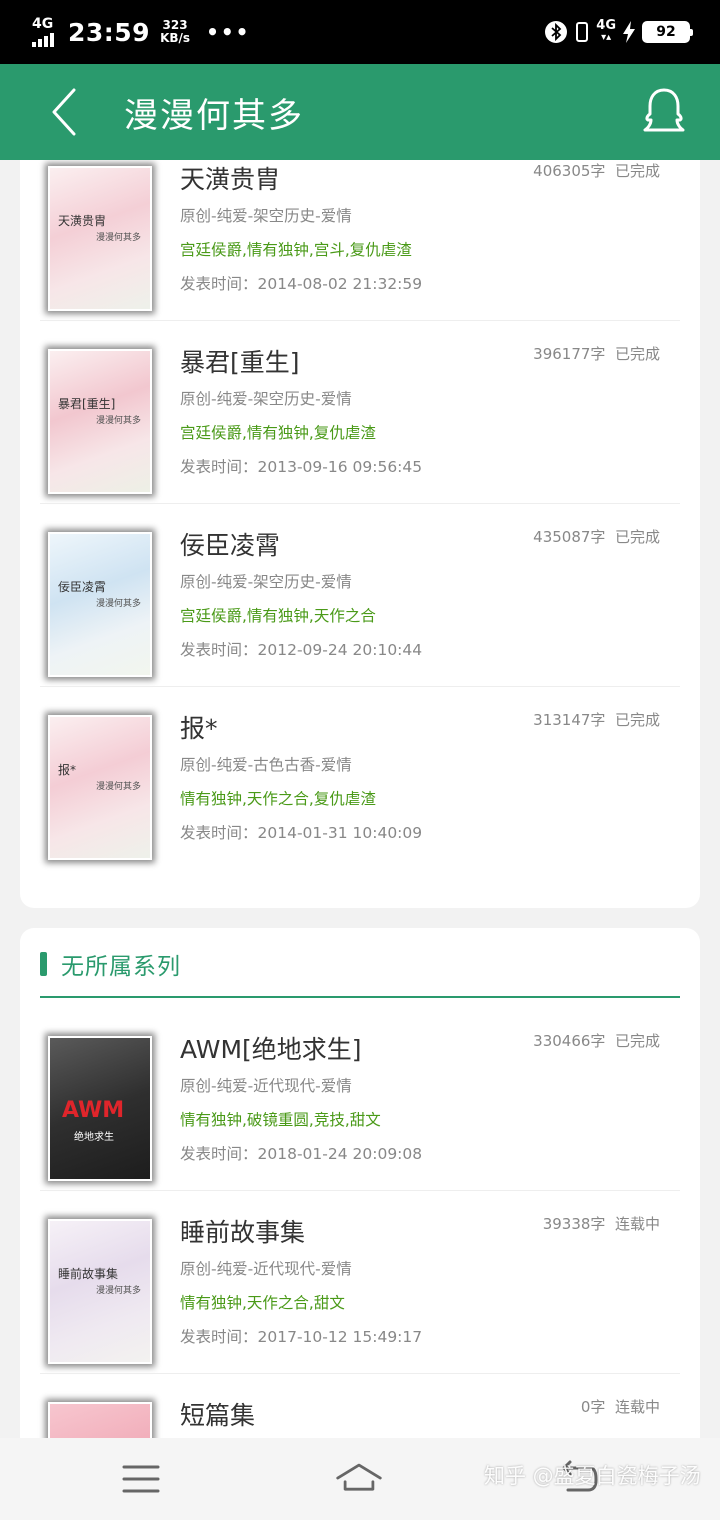  I want to click on book-cover: 报* 漫漫何其多, so click(100, 787).